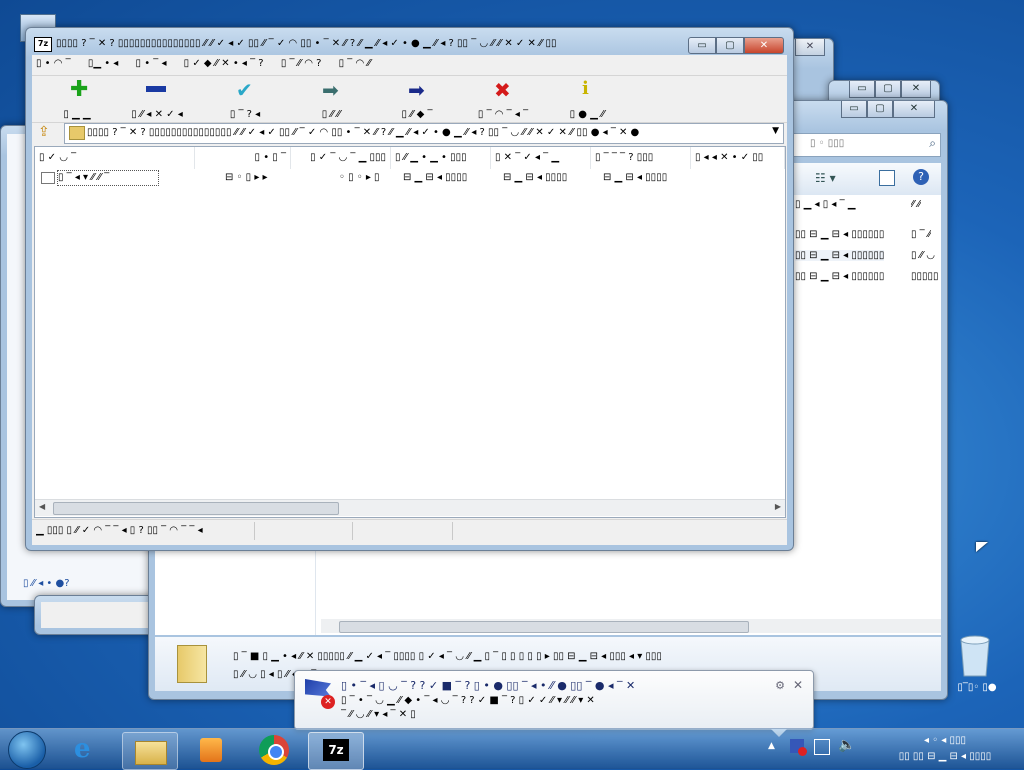  I want to click on media-player-icon, so click(211, 750).